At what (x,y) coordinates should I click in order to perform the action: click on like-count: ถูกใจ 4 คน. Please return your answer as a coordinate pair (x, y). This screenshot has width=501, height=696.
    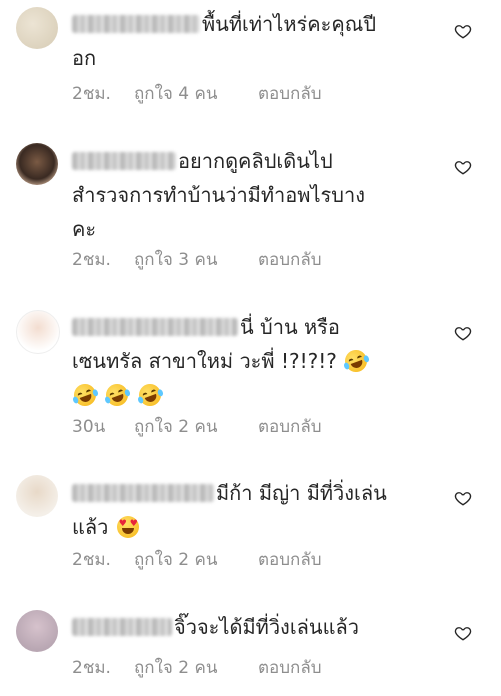
    Looking at the image, I should click on (196, 93).